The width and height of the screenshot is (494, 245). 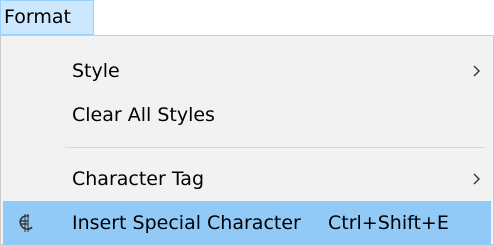 I want to click on menu-item-label: Style, so click(x=96, y=71).